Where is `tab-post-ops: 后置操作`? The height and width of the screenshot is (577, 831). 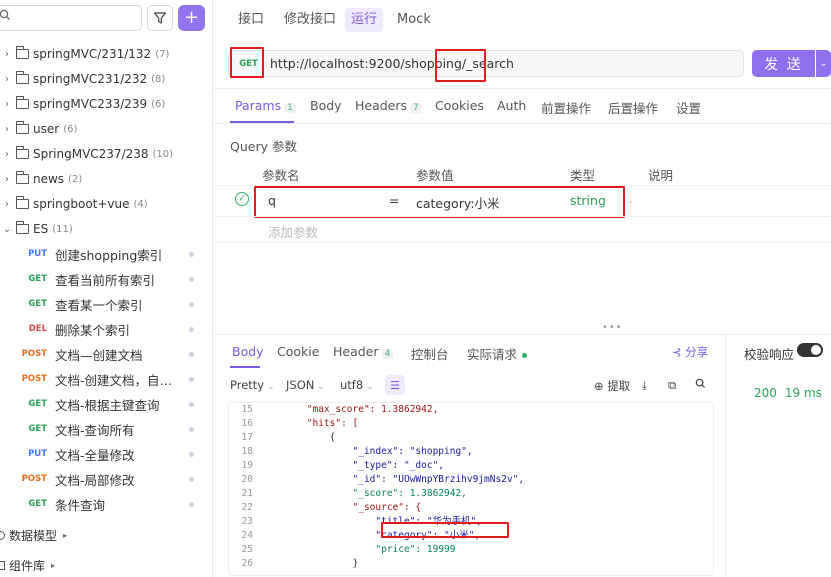 tab-post-ops: 后置操作 is located at coordinates (633, 107).